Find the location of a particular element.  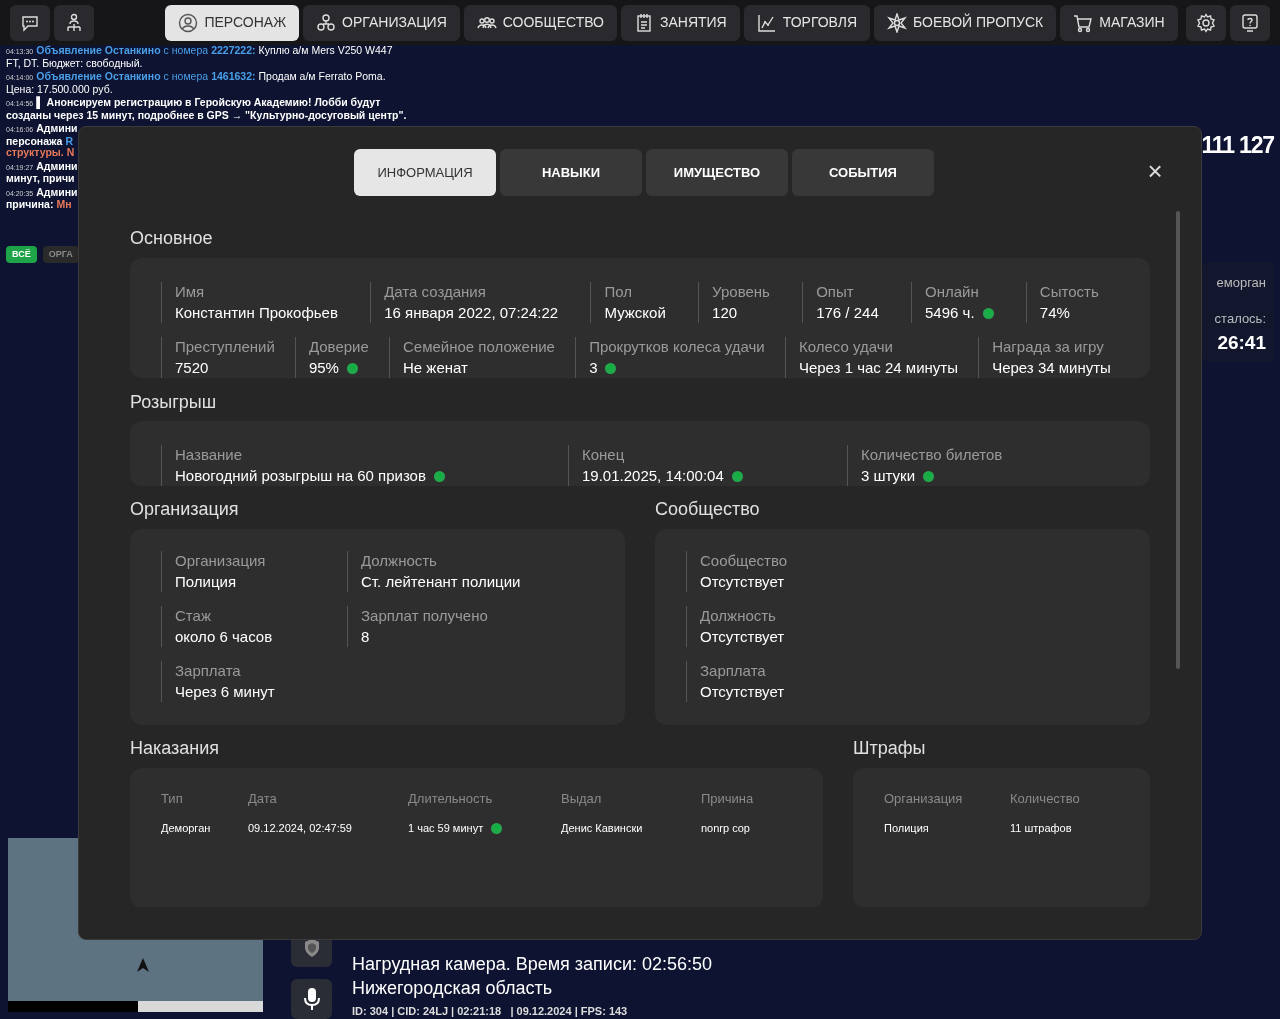

field-value: Новогодний розыгрыш на 60 призов is located at coordinates (300, 476).